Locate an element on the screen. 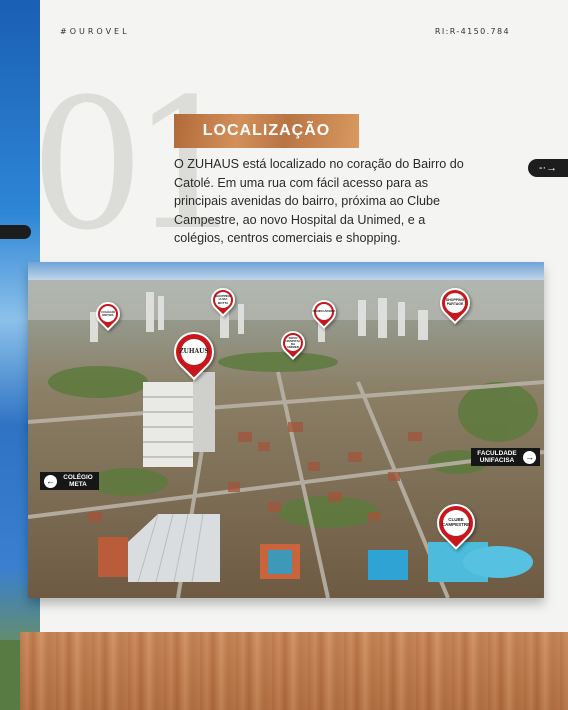  section-title-badge: LOCALIZAÇÃO is located at coordinates (266, 131).